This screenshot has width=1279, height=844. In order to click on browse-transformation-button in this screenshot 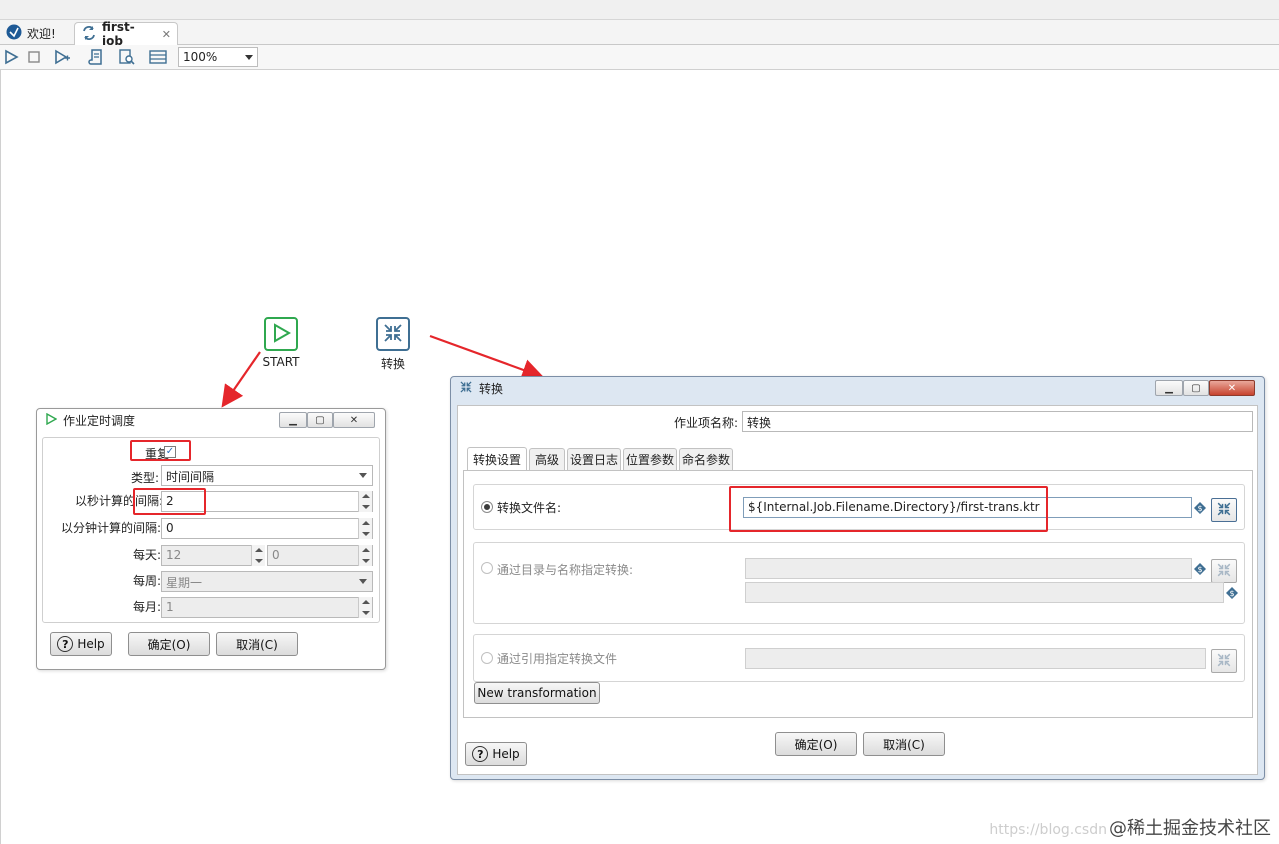, I will do `click(1224, 510)`.